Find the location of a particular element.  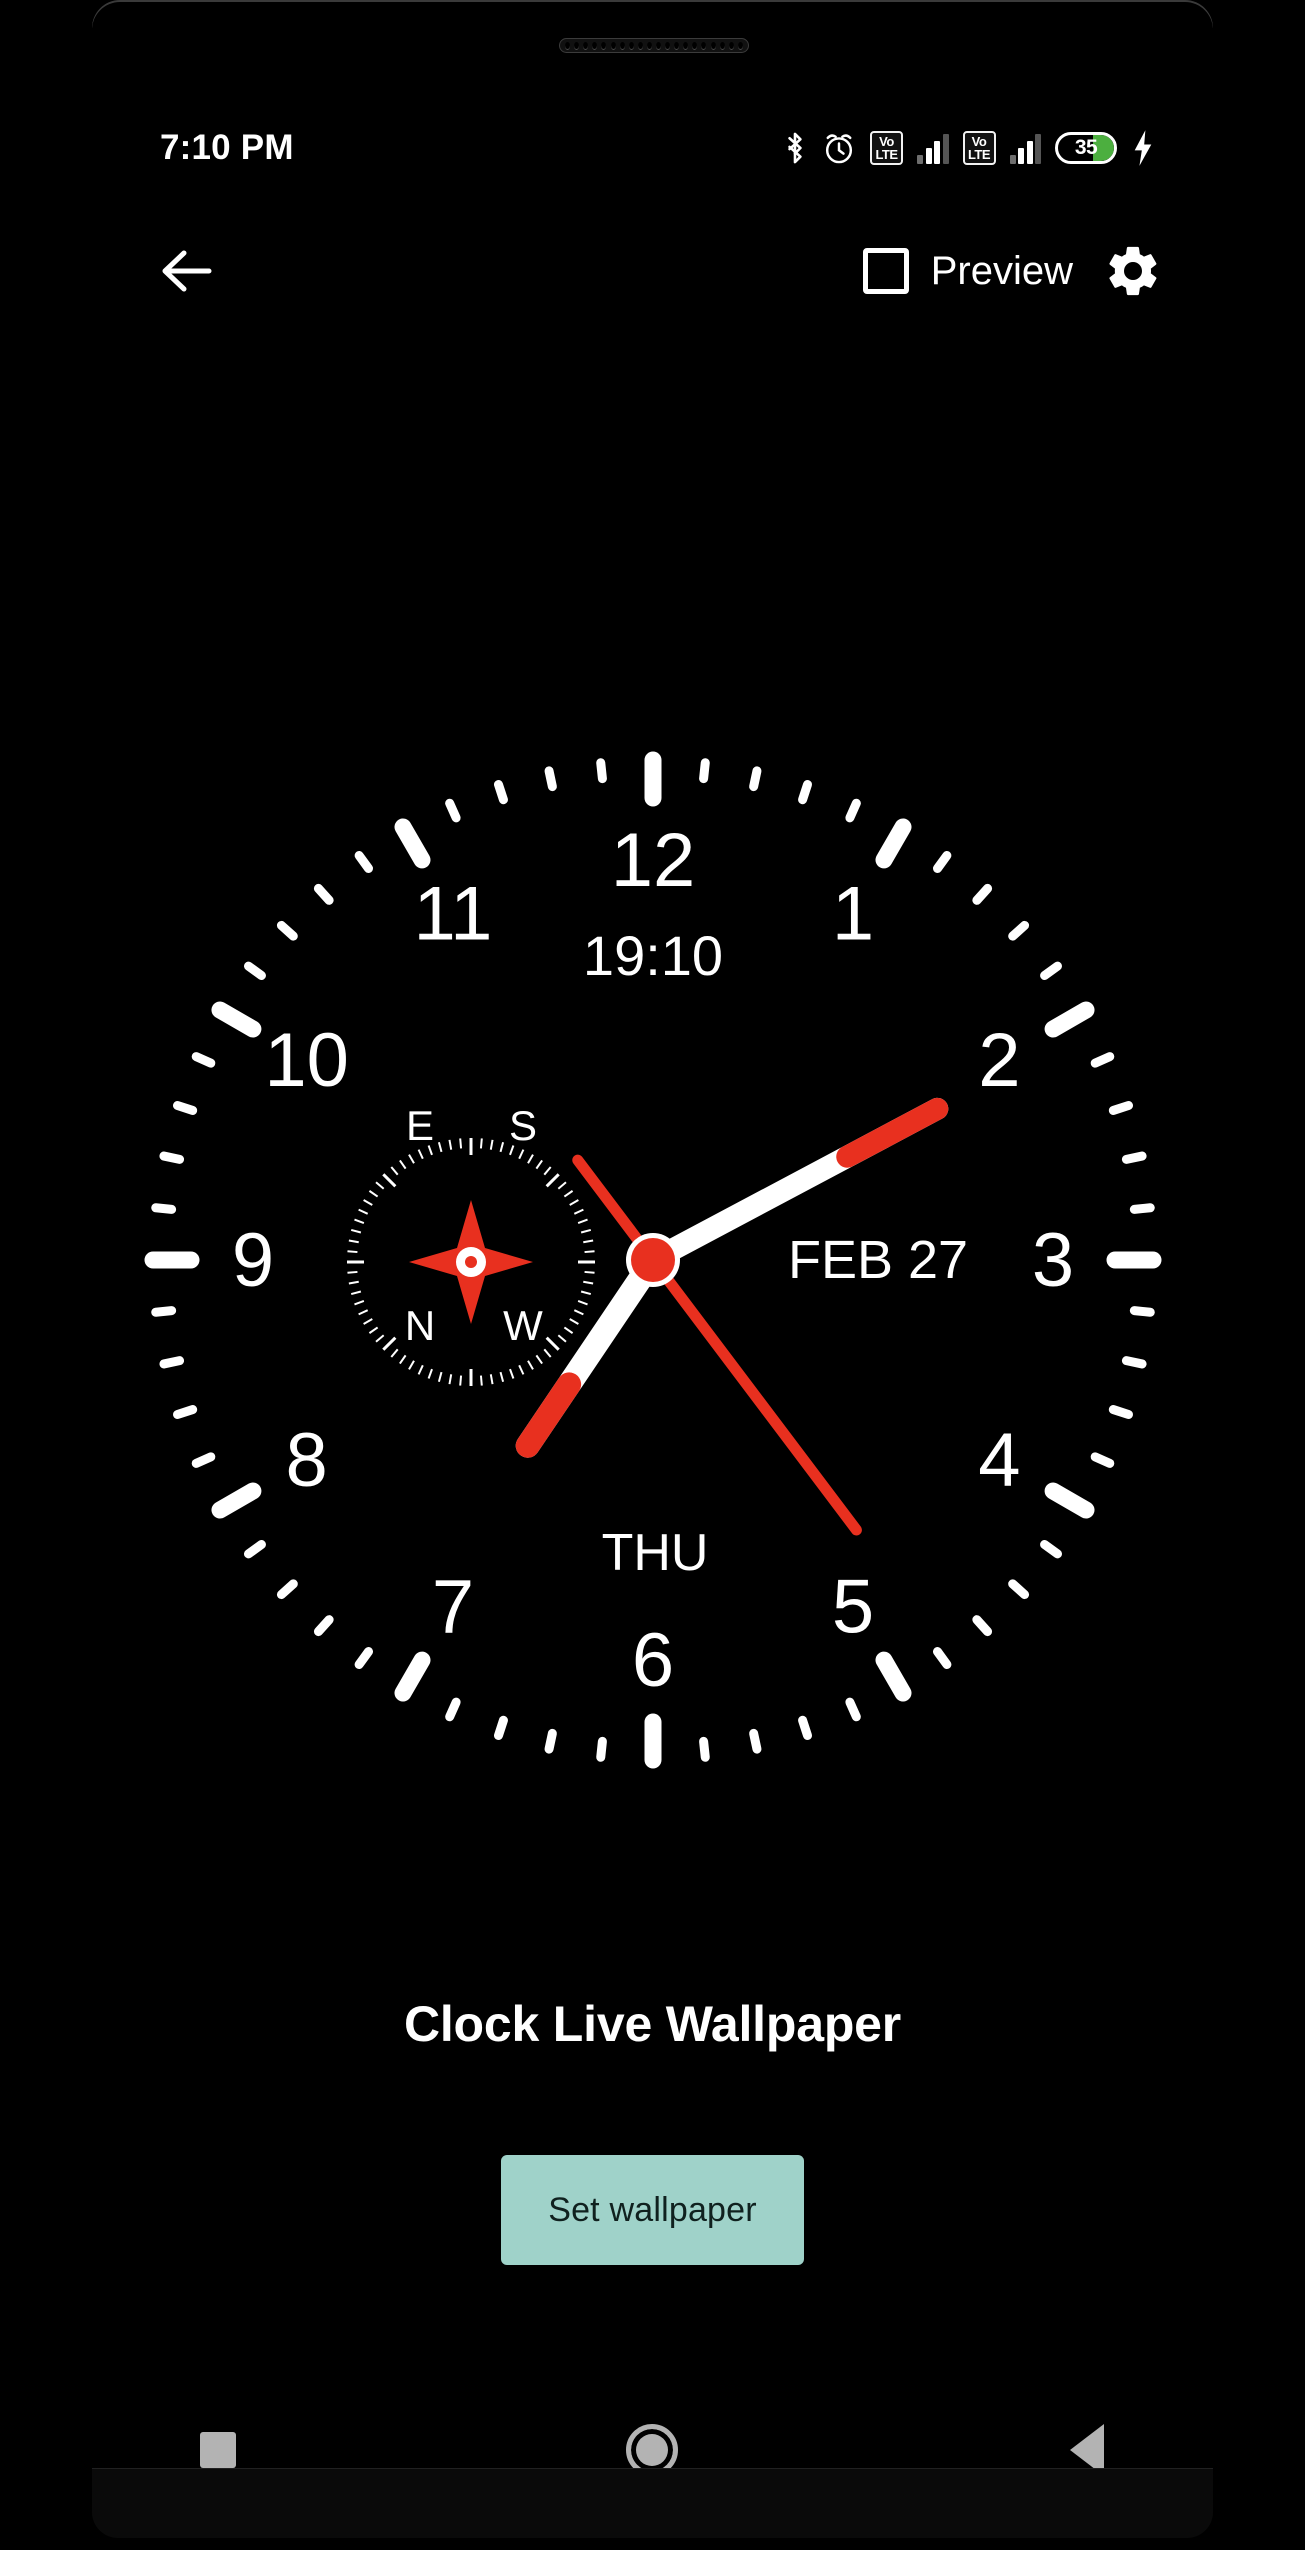

action-bar-right-group: Preview is located at coordinates (1013, 271).